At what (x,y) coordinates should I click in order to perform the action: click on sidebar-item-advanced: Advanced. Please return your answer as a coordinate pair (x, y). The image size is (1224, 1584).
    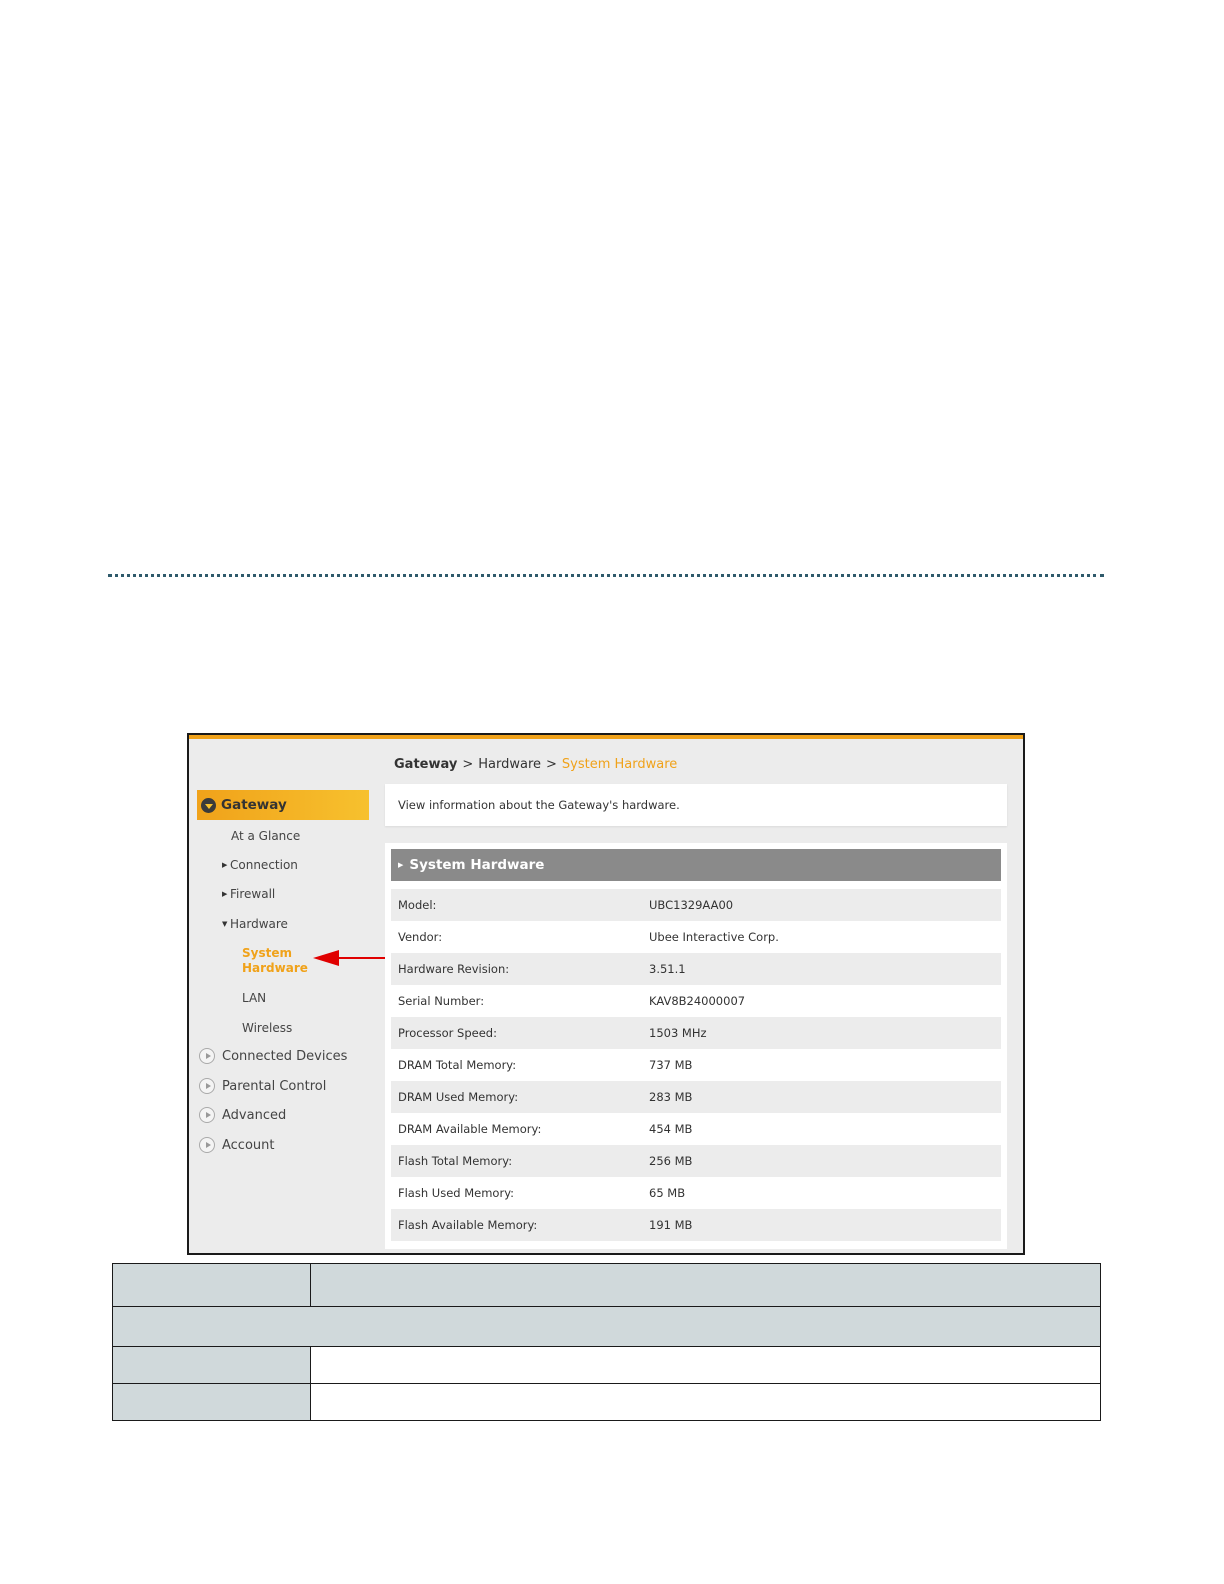
    Looking at the image, I should click on (242, 1115).